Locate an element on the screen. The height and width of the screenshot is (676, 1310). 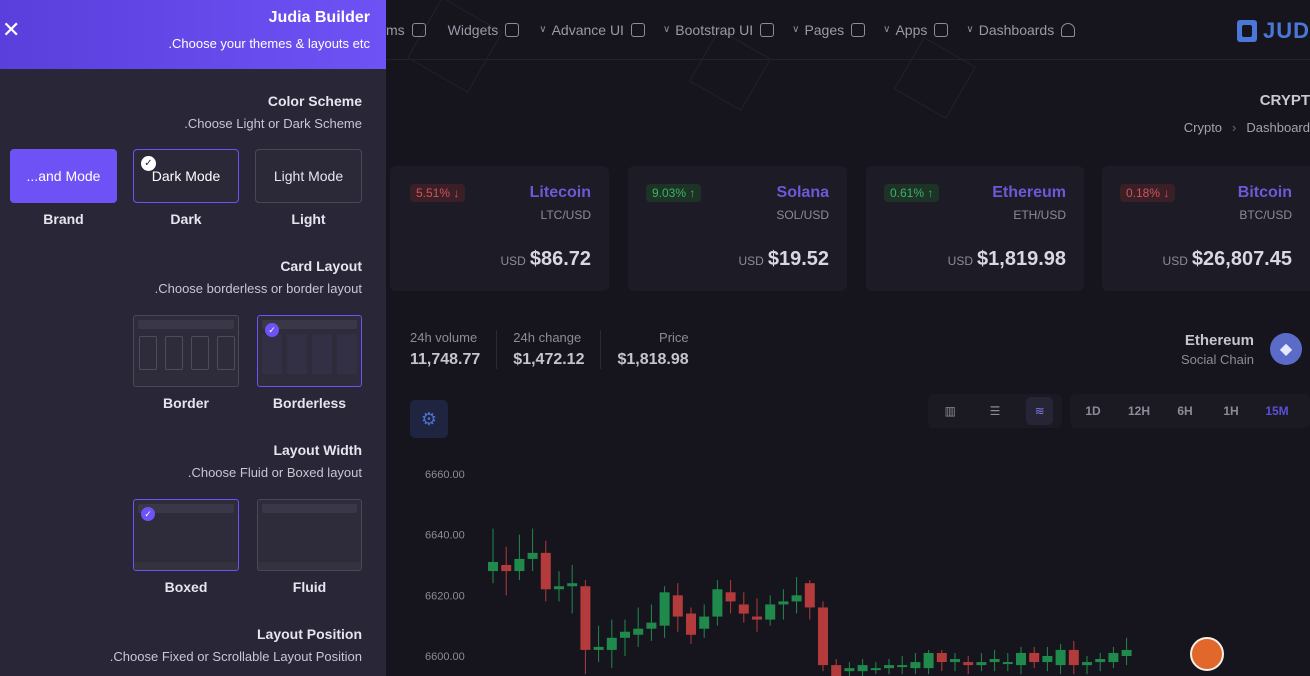
nav-item-apps: ∨ Apps is located at coordinates (916, 29).